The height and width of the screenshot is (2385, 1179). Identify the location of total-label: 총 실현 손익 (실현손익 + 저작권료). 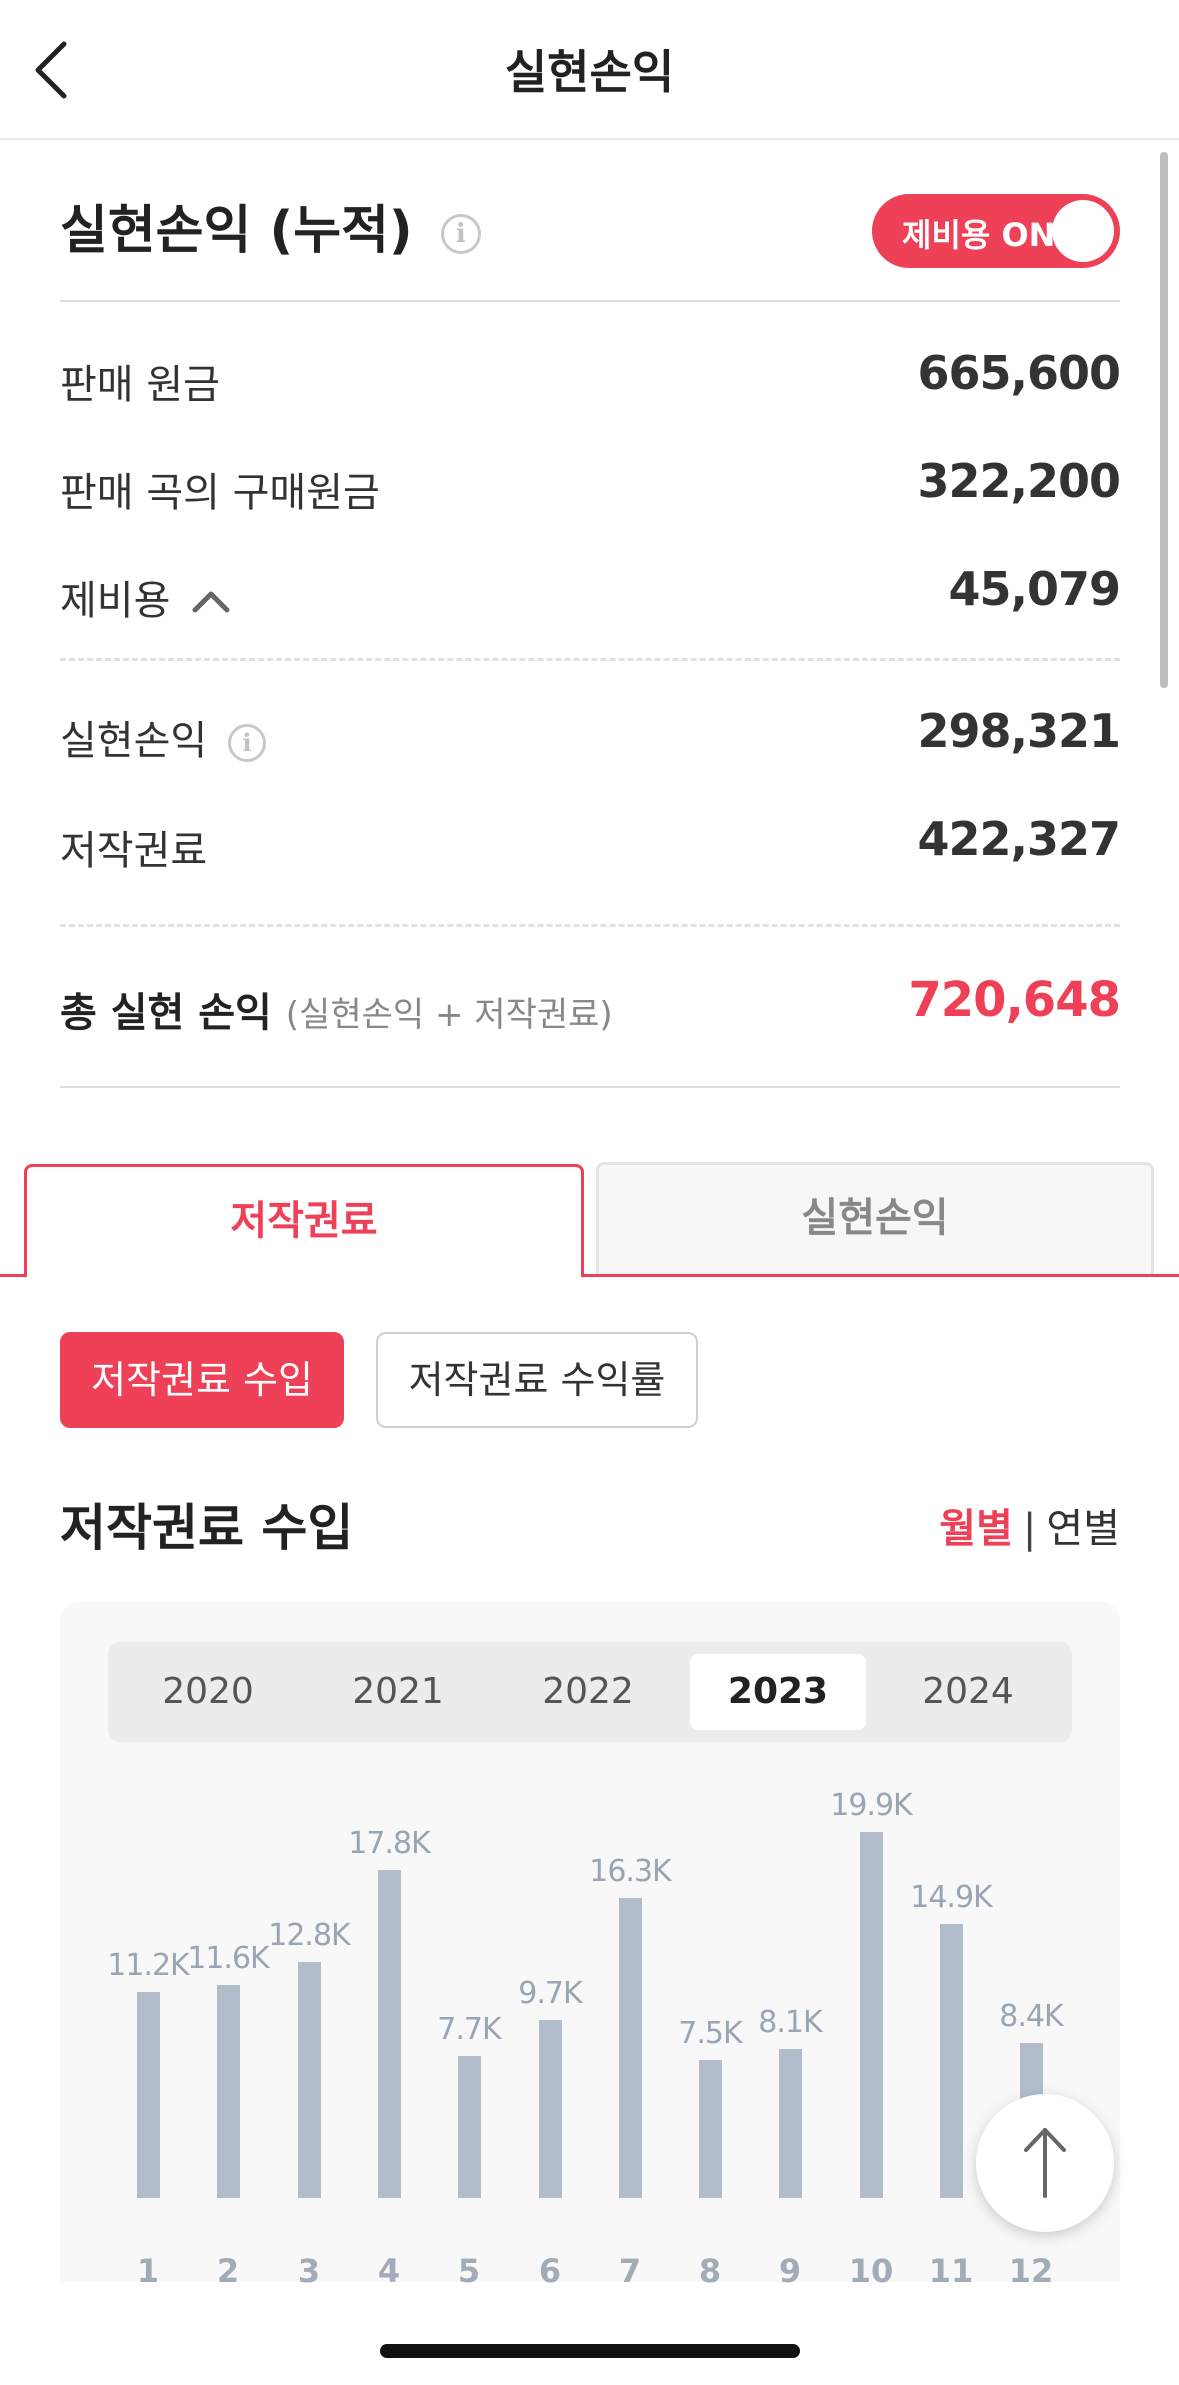
(336, 1009).